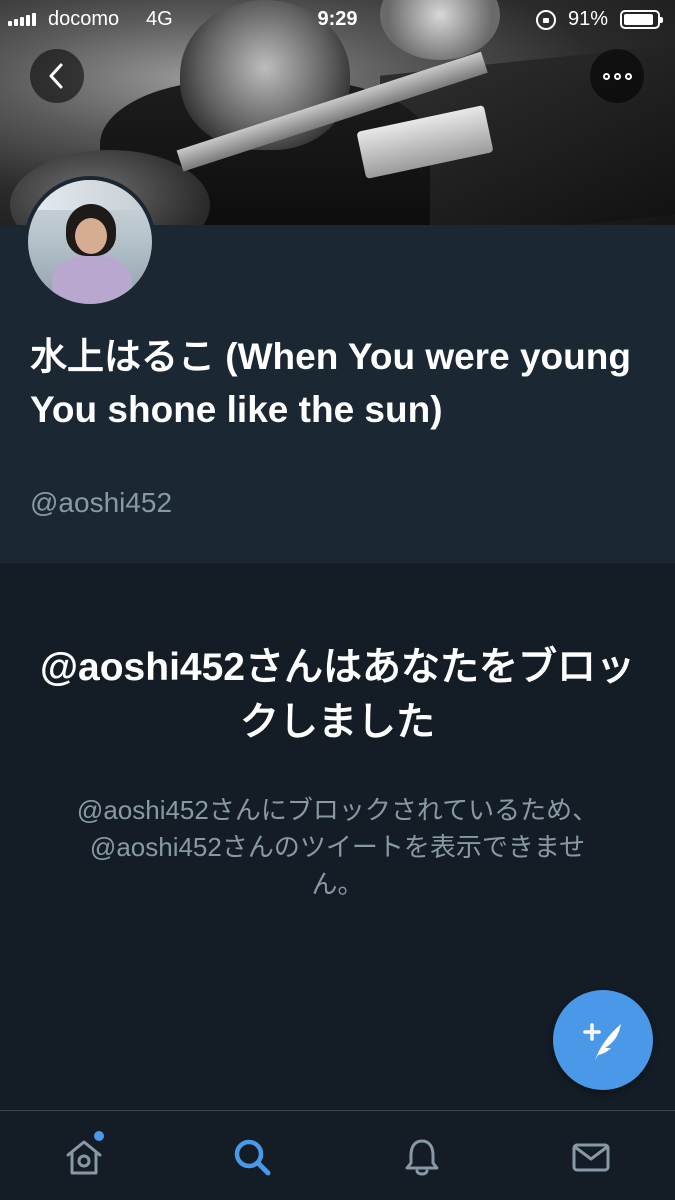  I want to click on battery-percent: 91%, so click(588, 19).